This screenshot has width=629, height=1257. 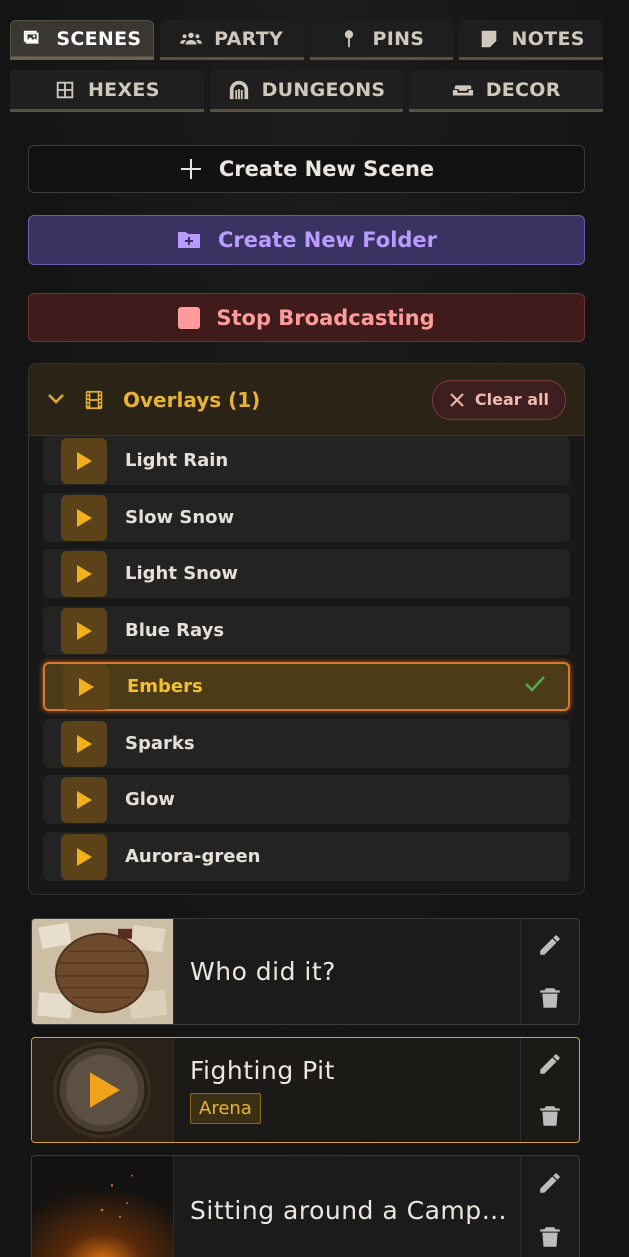 What do you see at coordinates (177, 460) in the screenshot?
I see `overlay-name: Light Rain` at bounding box center [177, 460].